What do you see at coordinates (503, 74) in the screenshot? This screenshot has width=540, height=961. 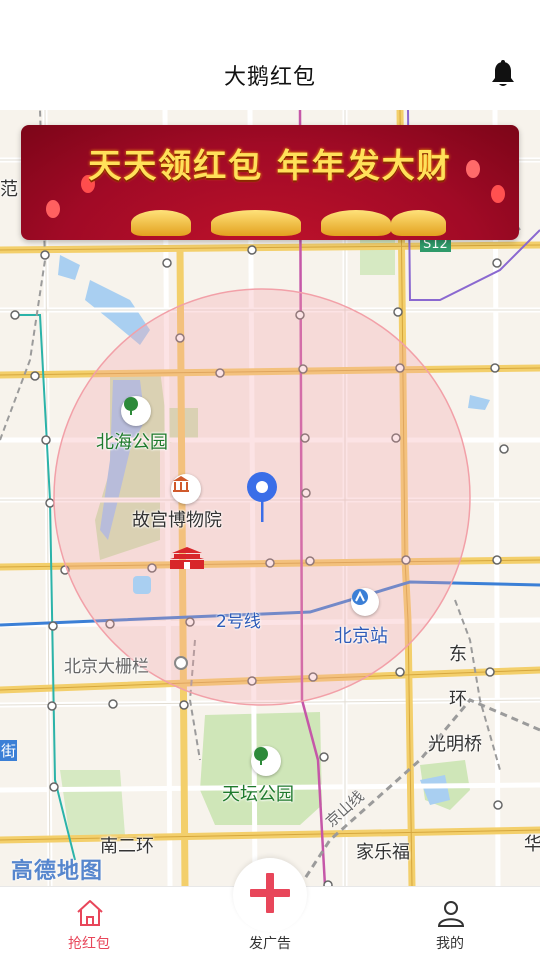 I see `bell-icon` at bounding box center [503, 74].